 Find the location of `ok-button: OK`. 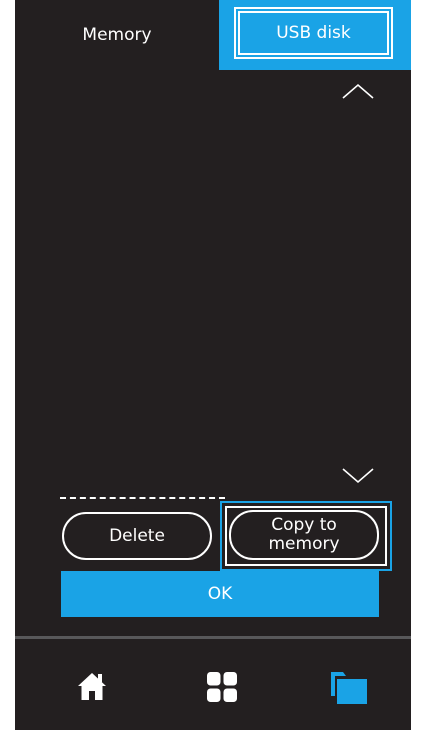

ok-button: OK is located at coordinates (220, 594).